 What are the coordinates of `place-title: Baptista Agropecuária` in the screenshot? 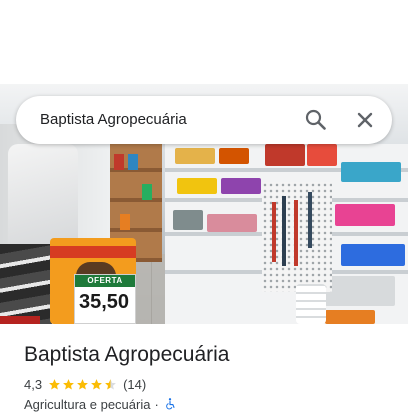 It's located at (127, 354).